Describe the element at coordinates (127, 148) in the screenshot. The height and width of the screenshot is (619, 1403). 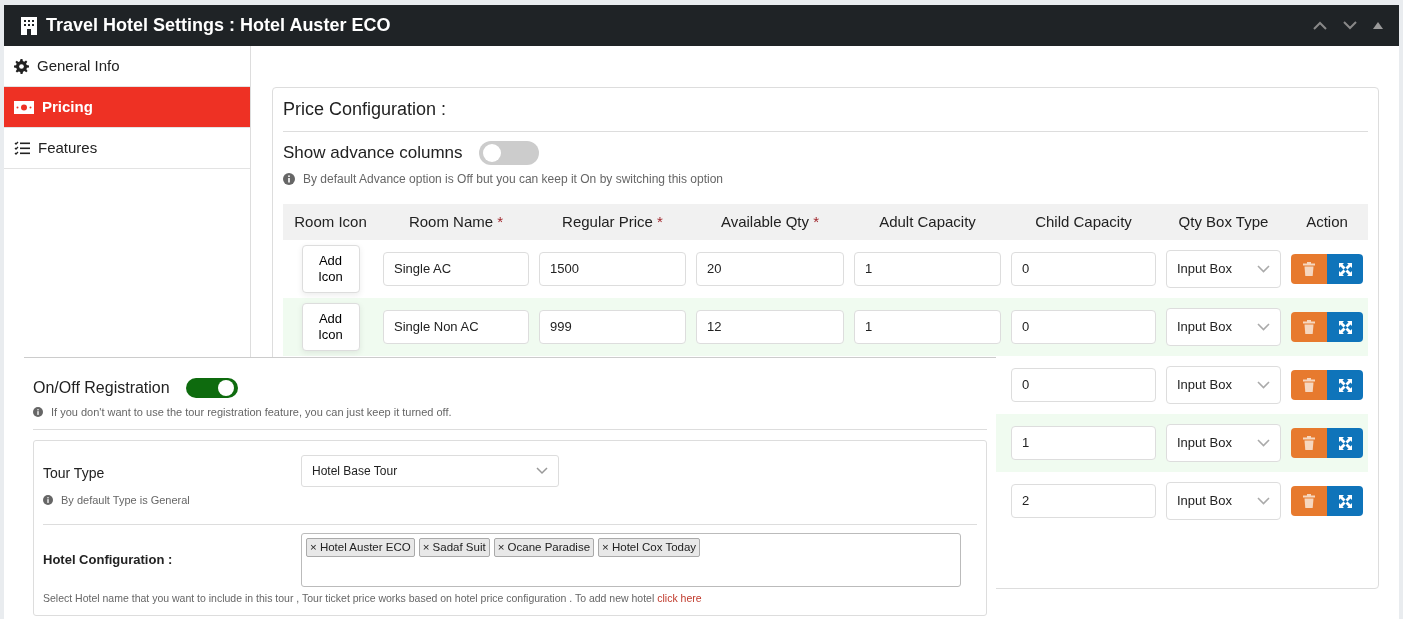
I see `sidebar-item: Features` at that location.